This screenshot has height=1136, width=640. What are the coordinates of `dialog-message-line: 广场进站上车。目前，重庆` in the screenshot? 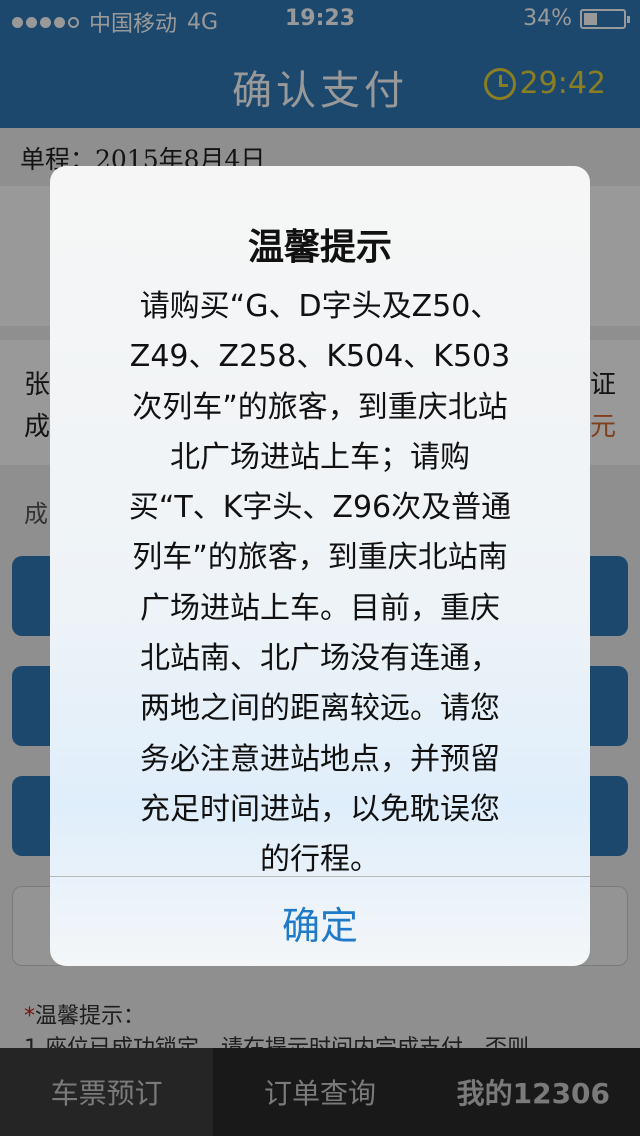 It's located at (320, 608).